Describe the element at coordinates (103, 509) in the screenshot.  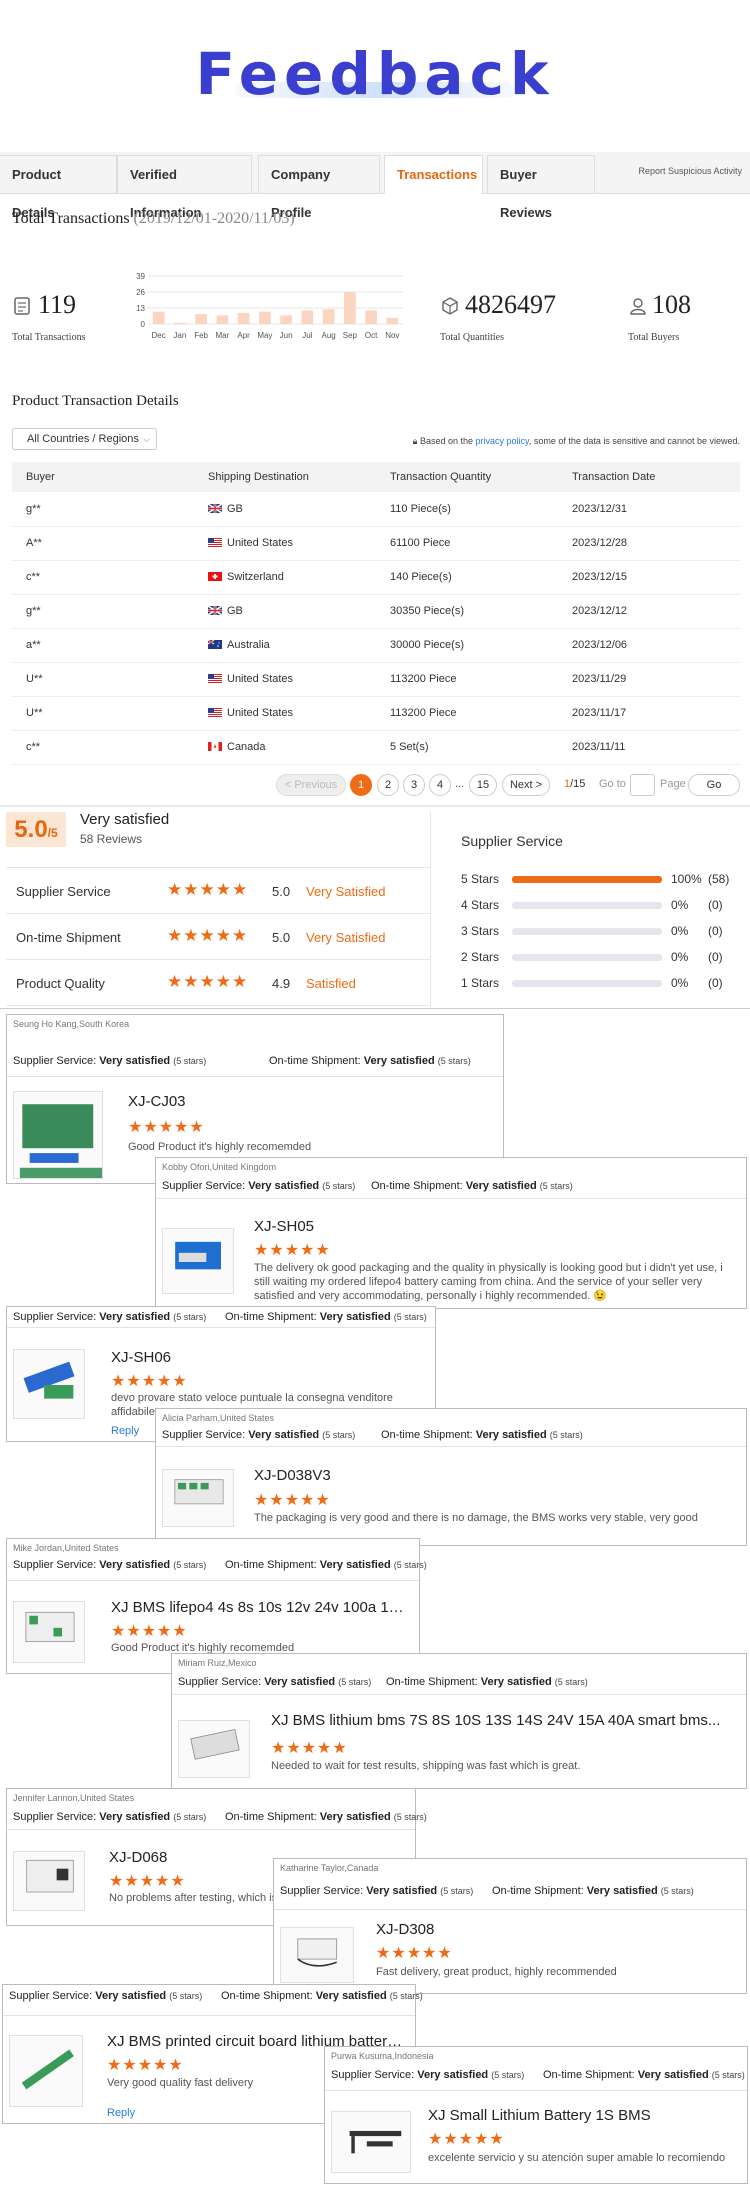
I see `buyer-cell: g**` at that location.